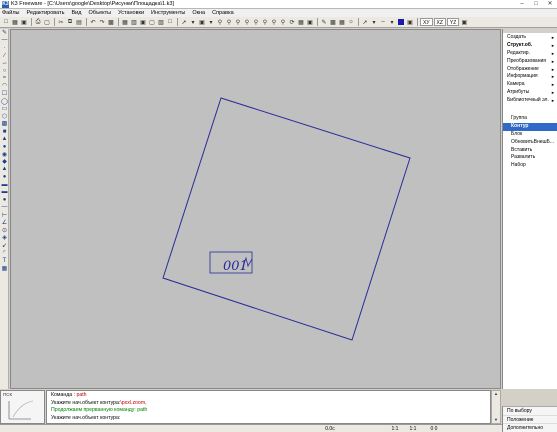  I want to click on polygon-icon: ⬡, so click(4, 117).